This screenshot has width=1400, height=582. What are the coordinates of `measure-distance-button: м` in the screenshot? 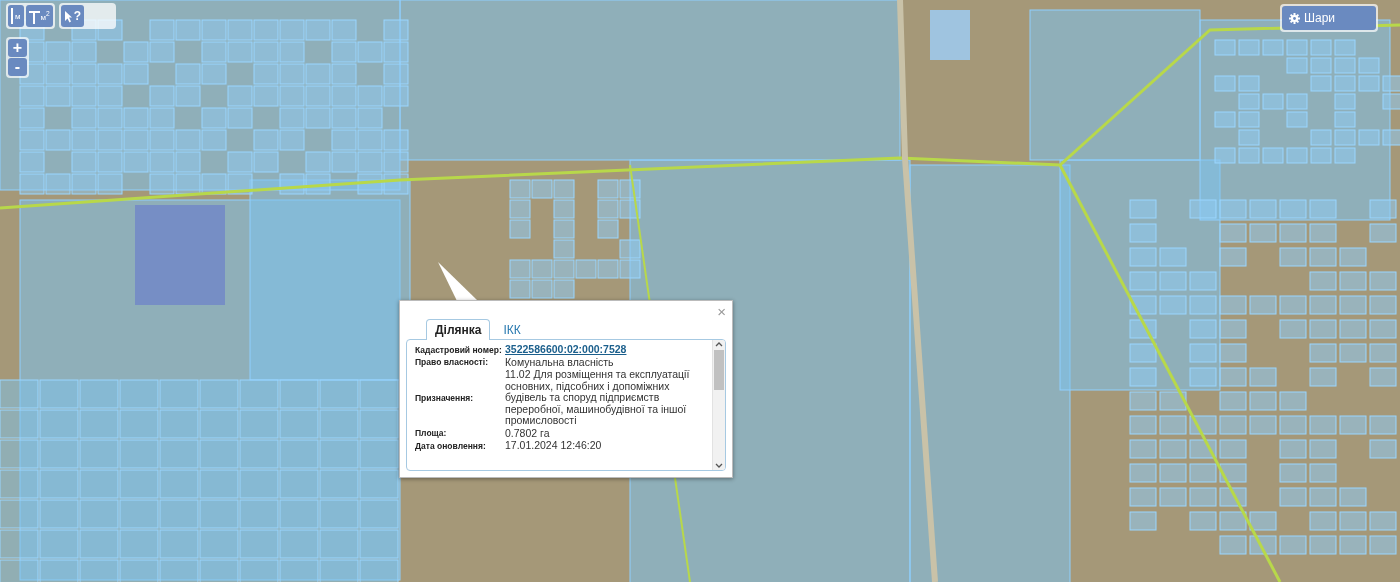 It's located at (16, 16).